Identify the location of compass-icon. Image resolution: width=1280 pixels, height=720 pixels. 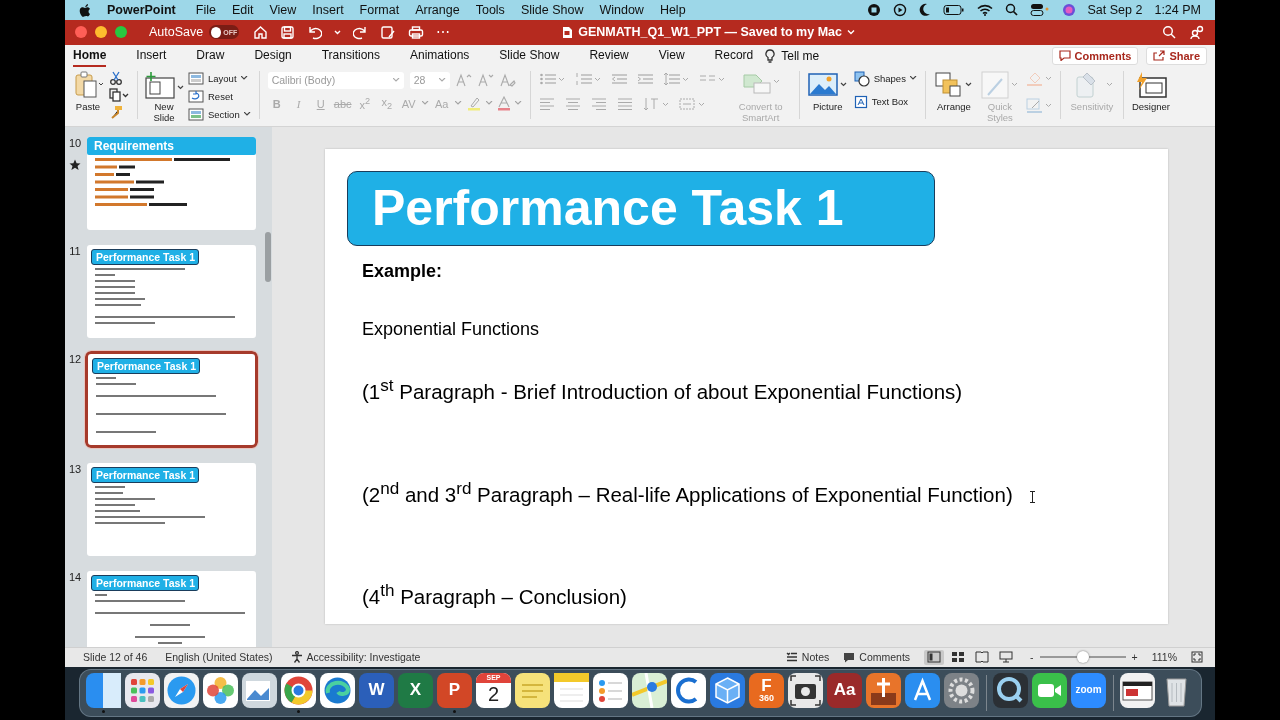
(181, 690).